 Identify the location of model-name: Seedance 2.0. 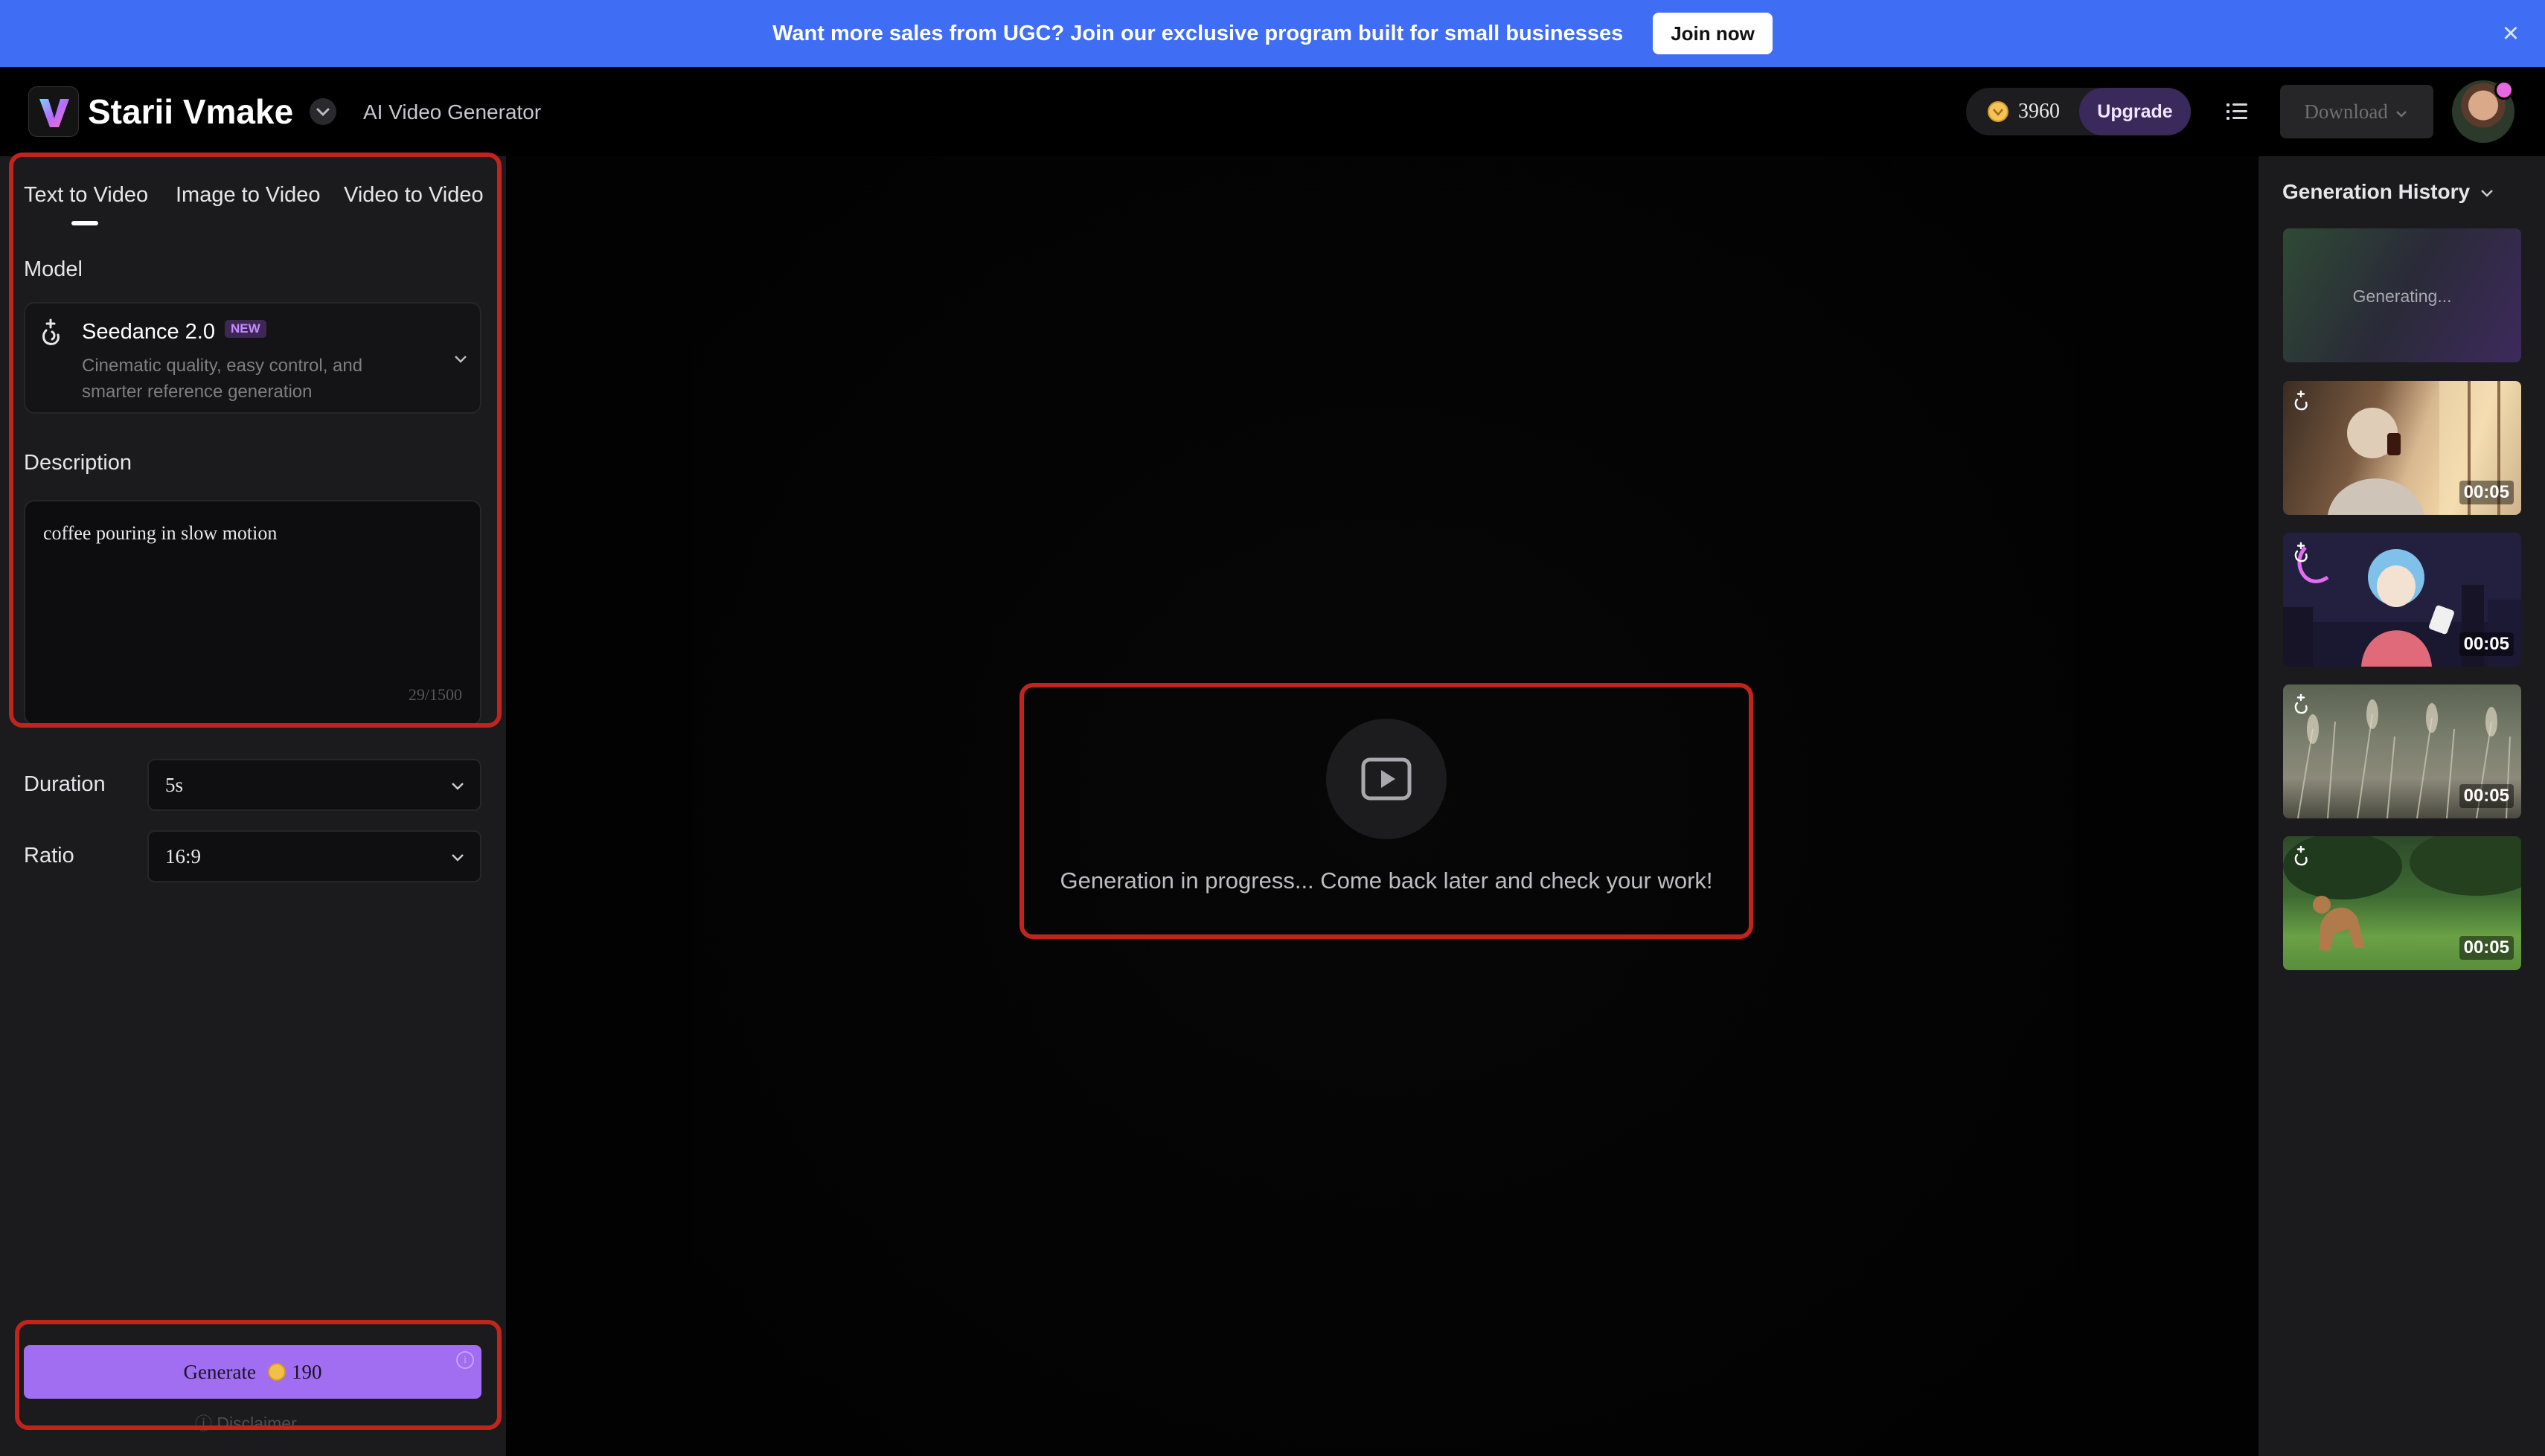
(148, 332).